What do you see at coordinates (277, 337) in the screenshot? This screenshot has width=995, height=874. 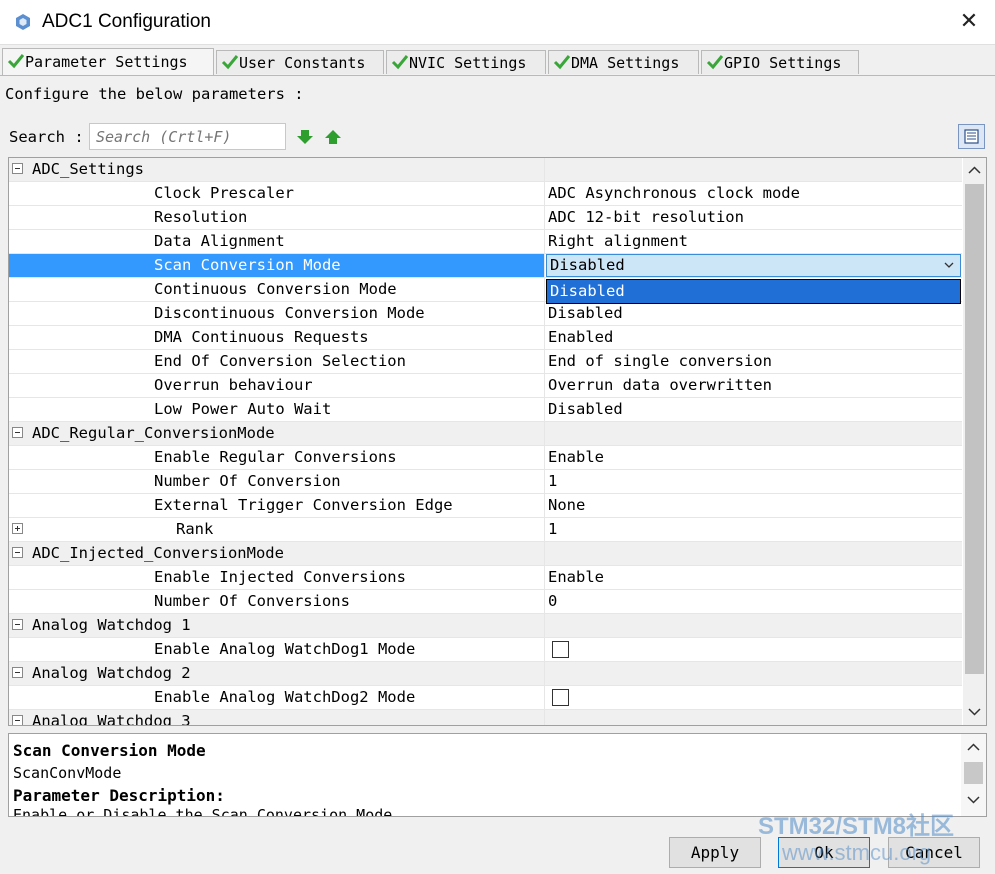 I see `param-name-cell: DMA Continuous Requests` at bounding box center [277, 337].